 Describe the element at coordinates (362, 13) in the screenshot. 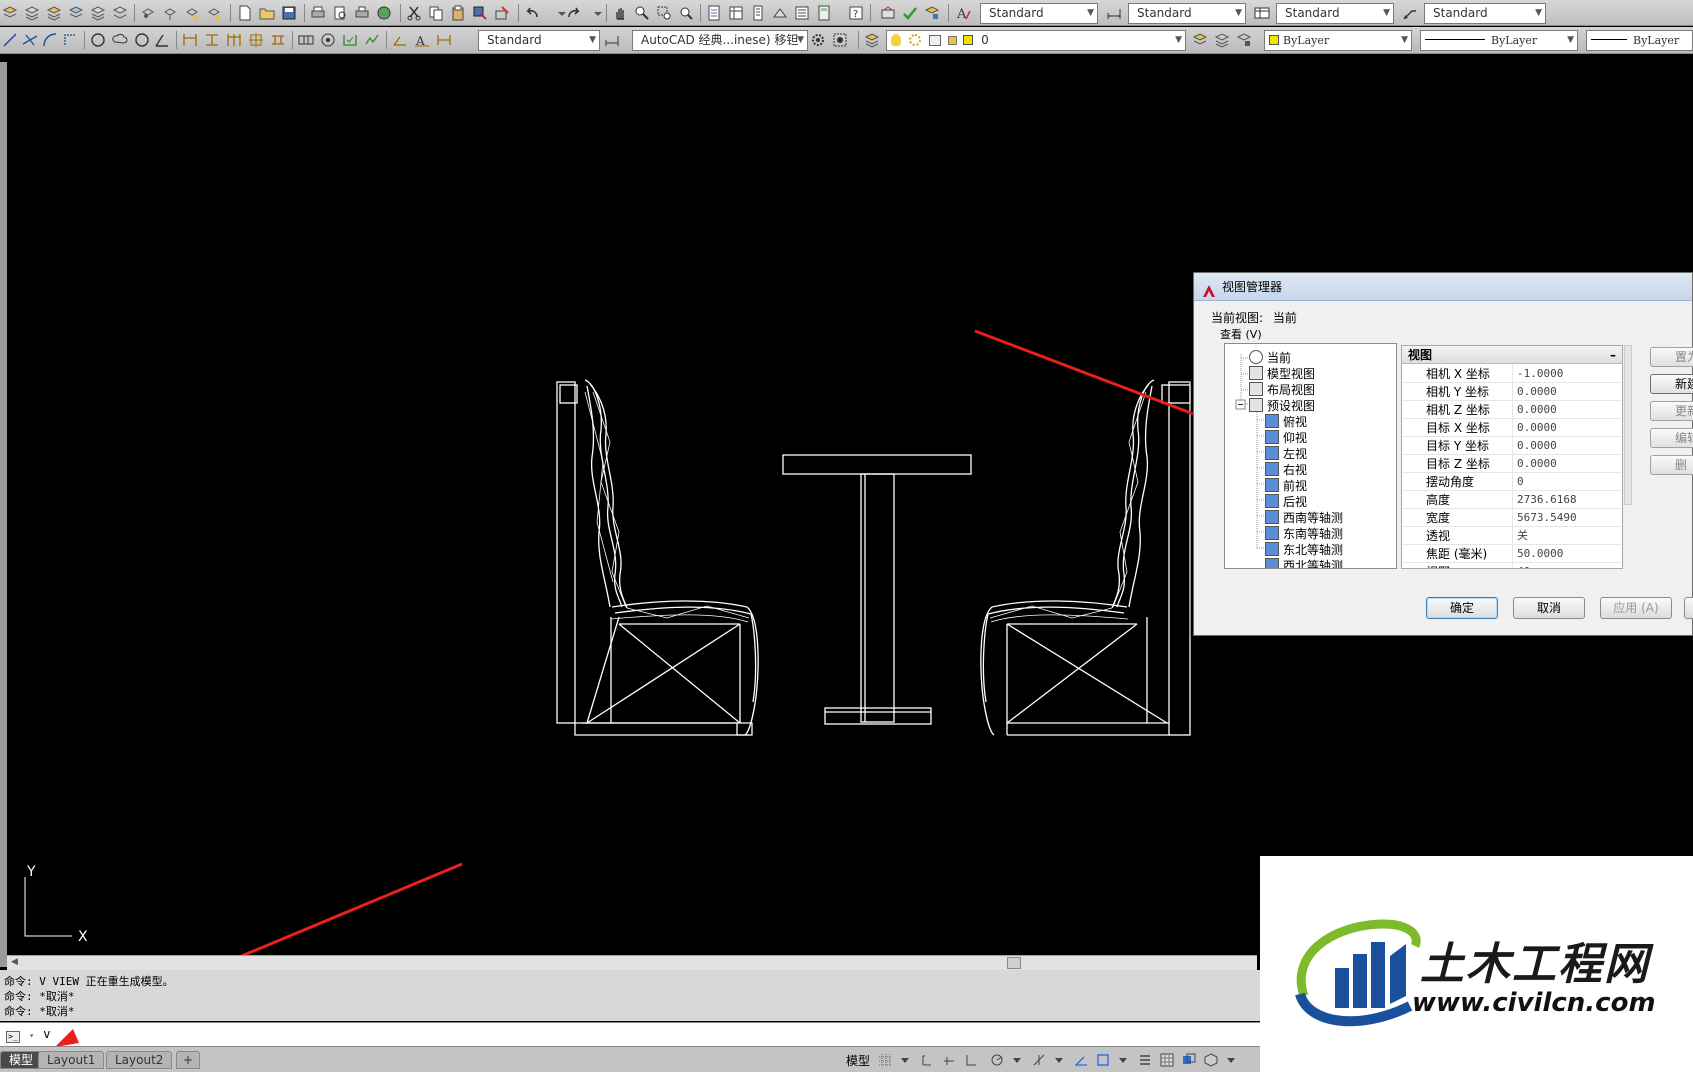

I see `publish-icon` at that location.